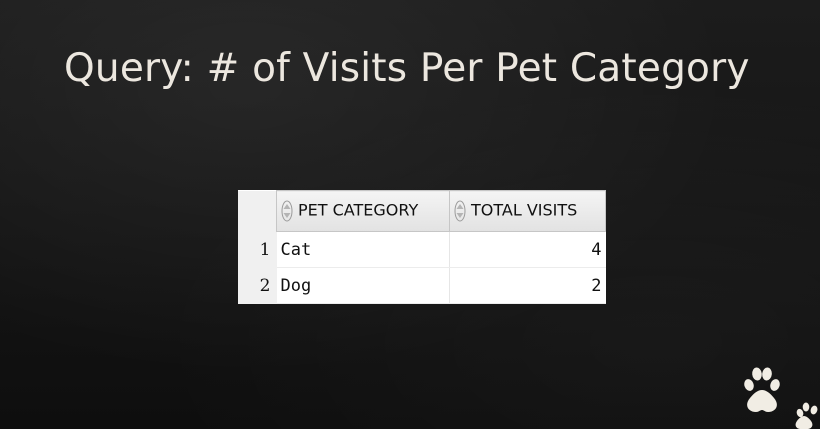 The height and width of the screenshot is (429, 820). I want to click on paw-print-icon, so click(781, 398).